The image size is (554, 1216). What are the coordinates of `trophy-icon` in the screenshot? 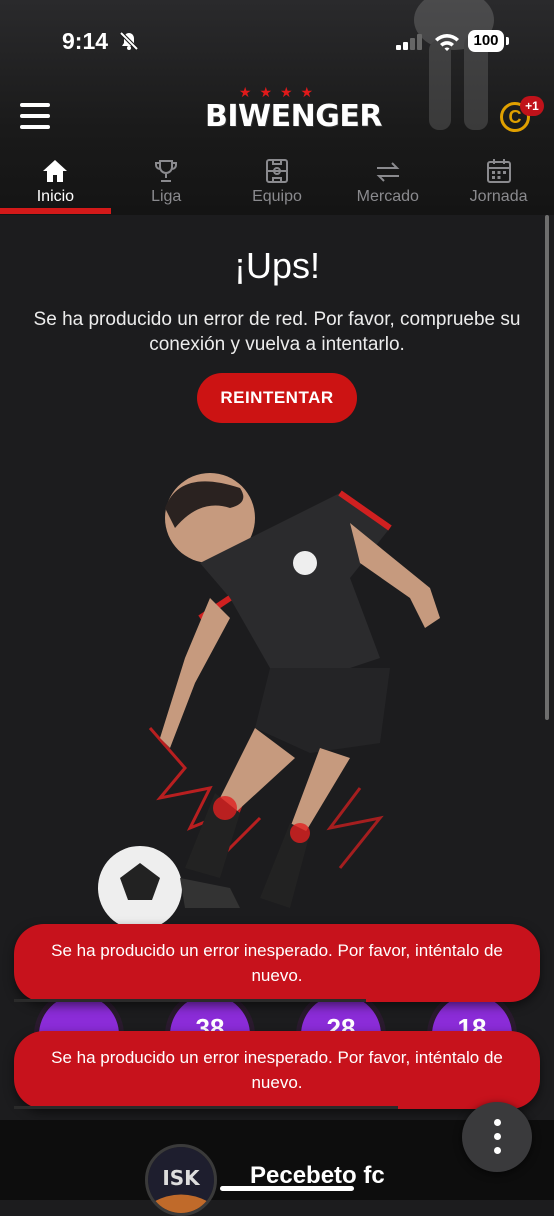 It's located at (166, 171).